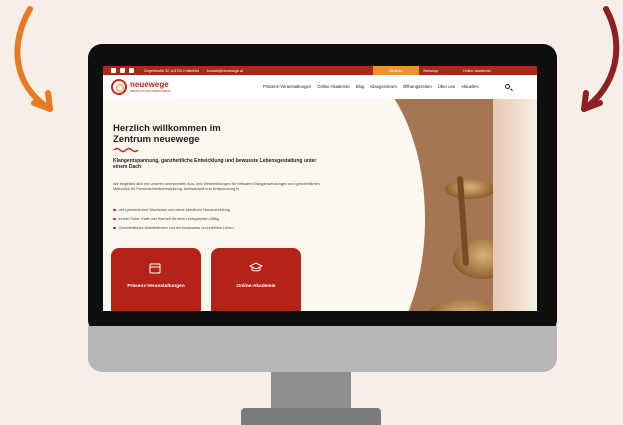  I want to click on nav-item-ueber-uns: Über uns, so click(446, 86).